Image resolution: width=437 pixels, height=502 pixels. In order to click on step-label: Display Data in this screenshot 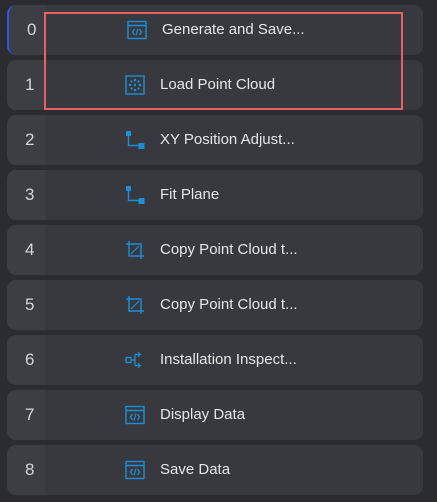, I will do `click(203, 414)`.